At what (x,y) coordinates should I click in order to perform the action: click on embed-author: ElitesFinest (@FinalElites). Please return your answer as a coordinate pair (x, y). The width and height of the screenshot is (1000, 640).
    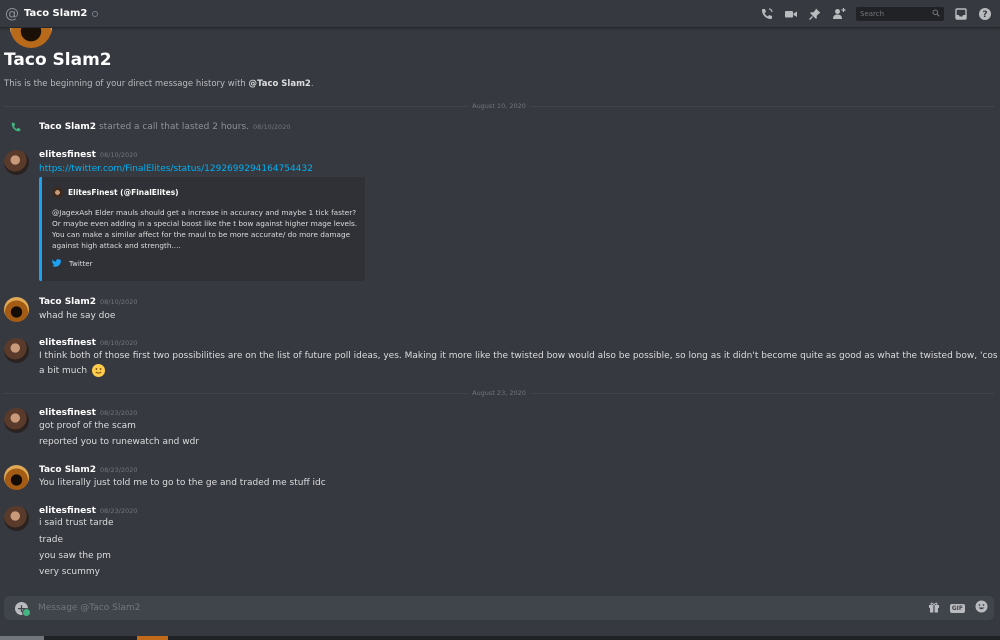
    Looking at the image, I should click on (115, 192).